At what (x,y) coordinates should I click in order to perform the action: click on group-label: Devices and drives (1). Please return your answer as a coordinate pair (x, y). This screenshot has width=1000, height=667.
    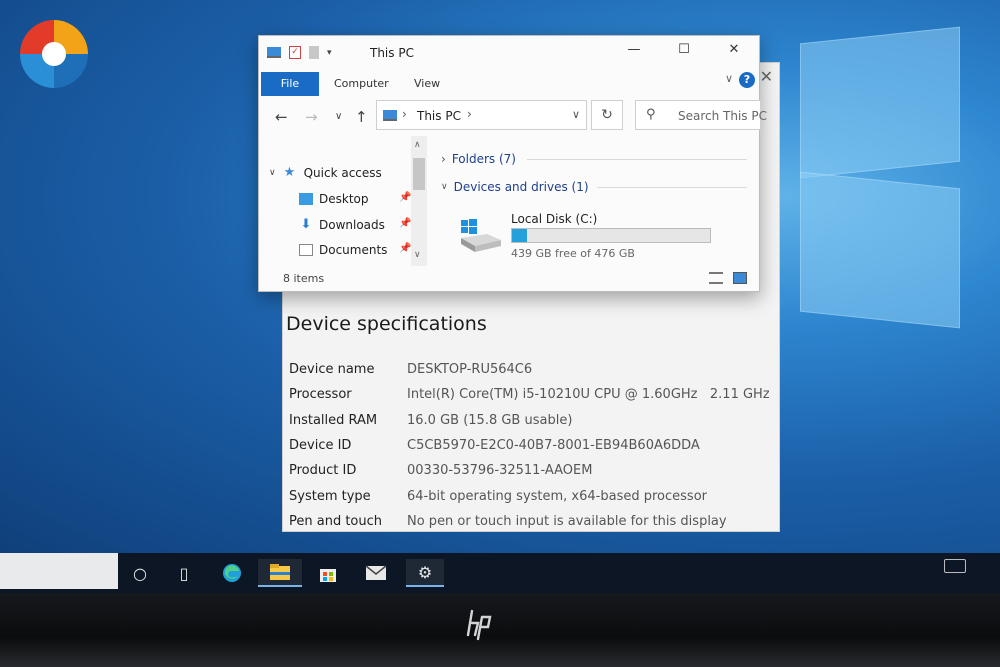
    Looking at the image, I should click on (521, 187).